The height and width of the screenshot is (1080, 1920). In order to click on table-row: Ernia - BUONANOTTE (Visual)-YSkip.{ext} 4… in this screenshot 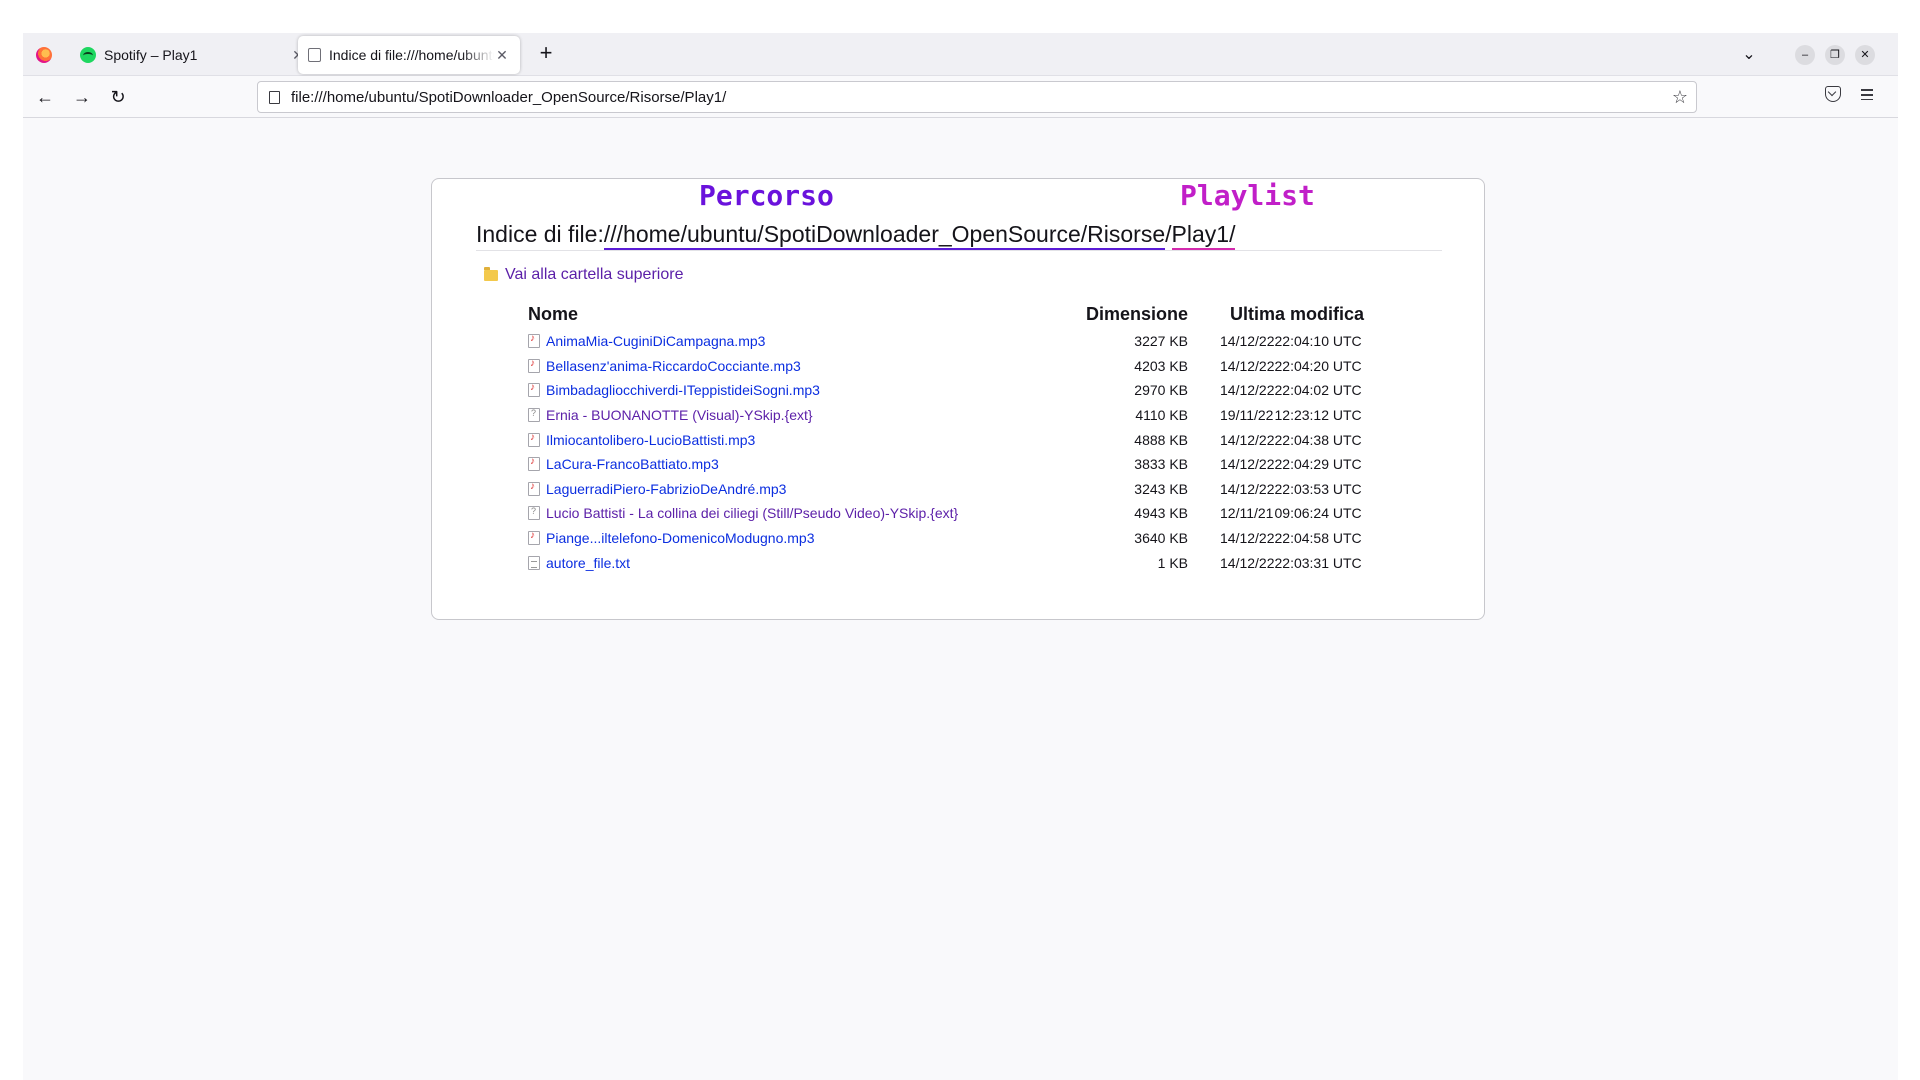, I will do `click(946, 415)`.